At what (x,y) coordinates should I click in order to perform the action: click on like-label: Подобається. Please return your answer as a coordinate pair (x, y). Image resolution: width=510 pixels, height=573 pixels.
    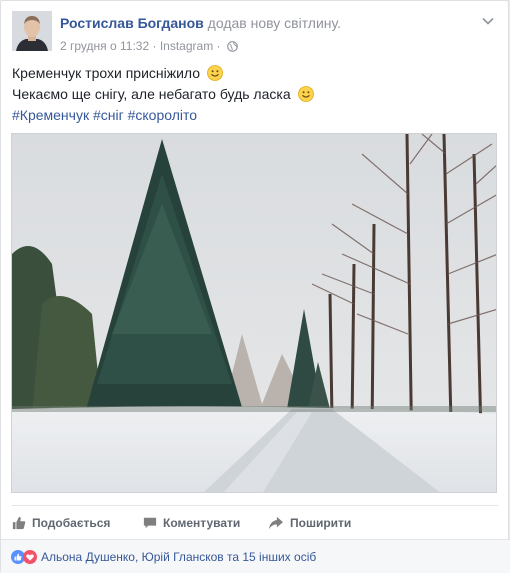
    Looking at the image, I should click on (71, 522).